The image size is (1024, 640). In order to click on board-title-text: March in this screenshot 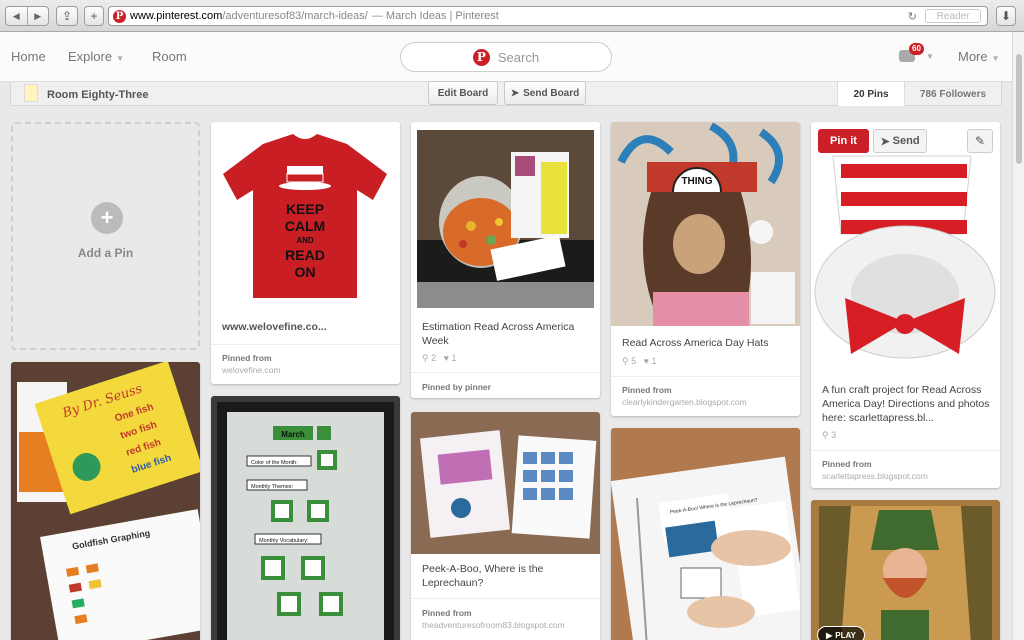, I will do `click(293, 434)`.